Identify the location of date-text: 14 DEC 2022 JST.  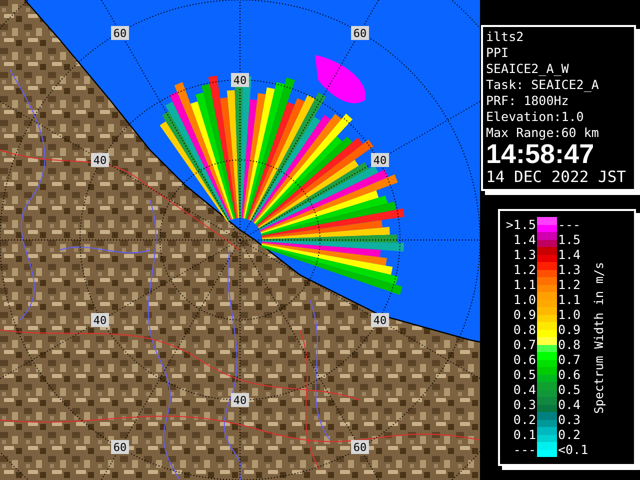
(556, 177).